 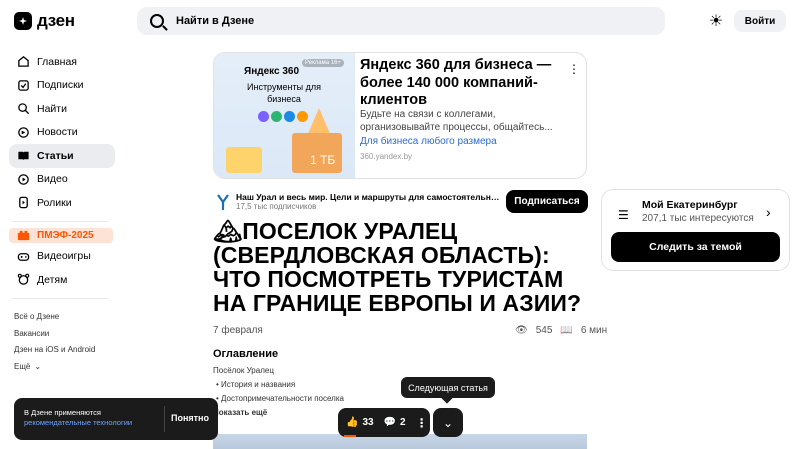 I want to click on articles-icon, so click(x=23, y=155).